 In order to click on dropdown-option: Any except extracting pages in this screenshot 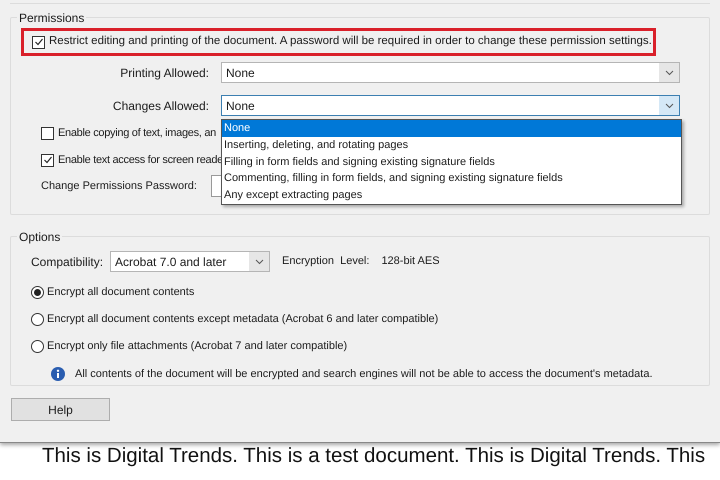, I will do `click(451, 195)`.